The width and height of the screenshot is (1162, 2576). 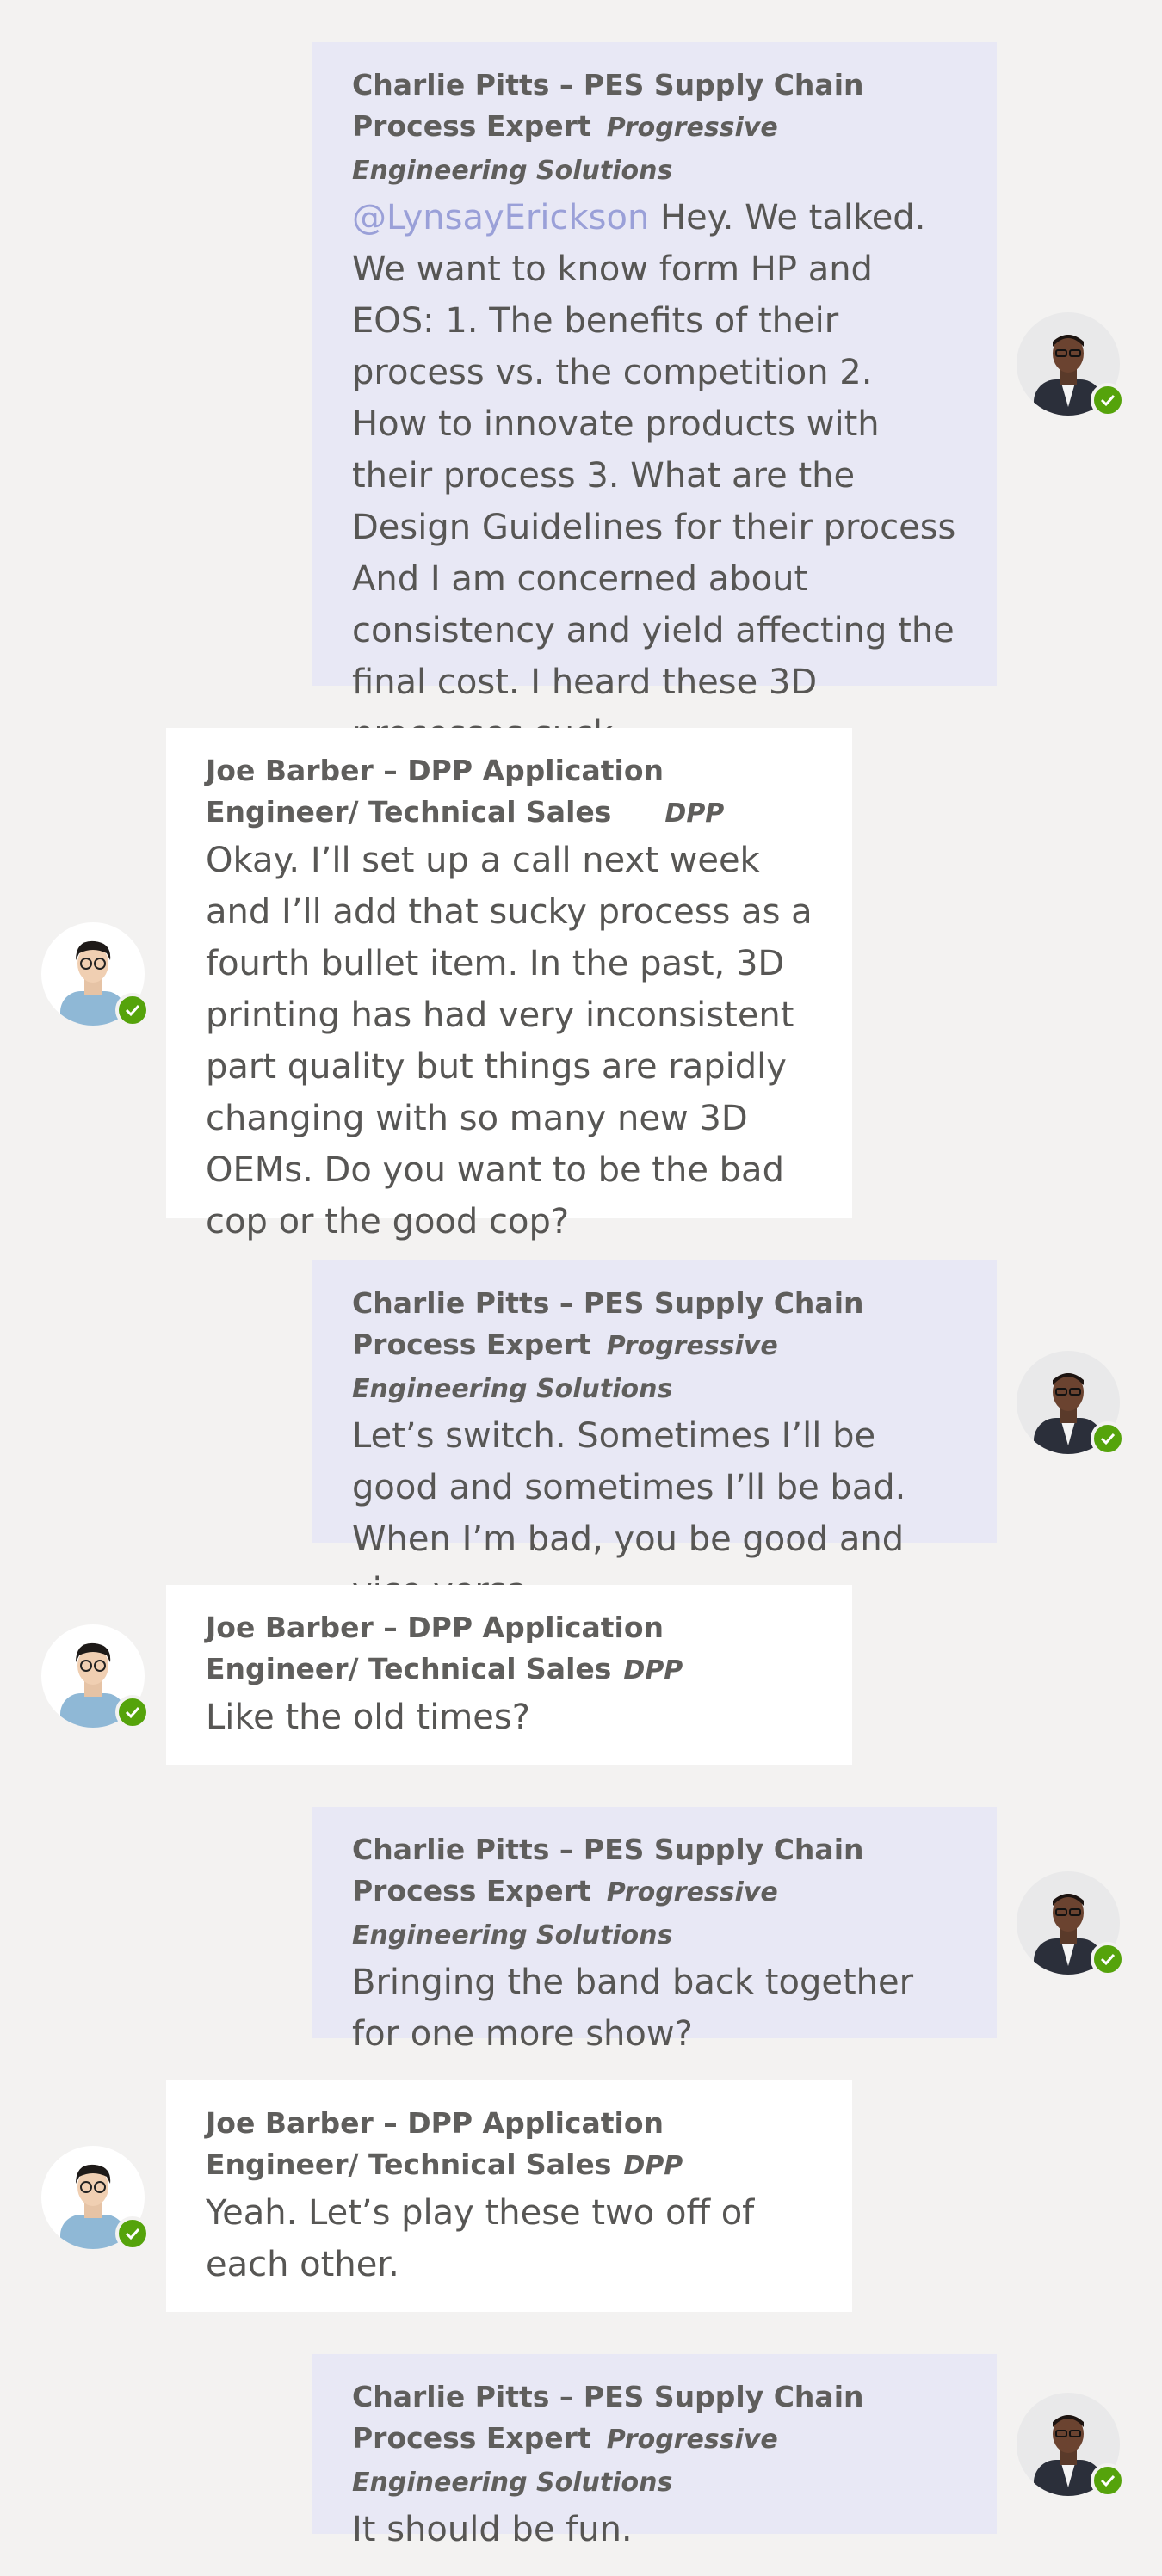 I want to click on message-body: It should be fun., so click(x=492, y=2530).